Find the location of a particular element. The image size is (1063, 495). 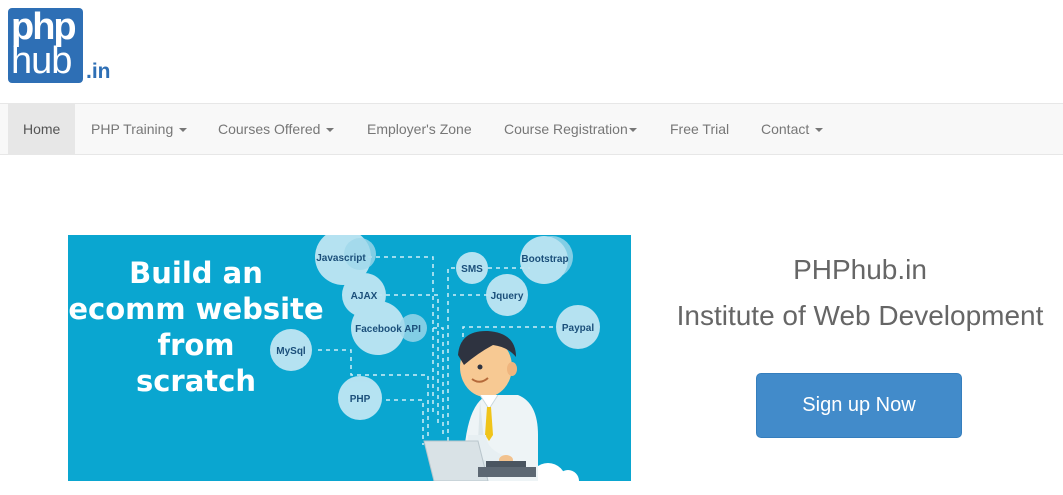

nav-course-registration-label: Course Registration is located at coordinates (566, 129).